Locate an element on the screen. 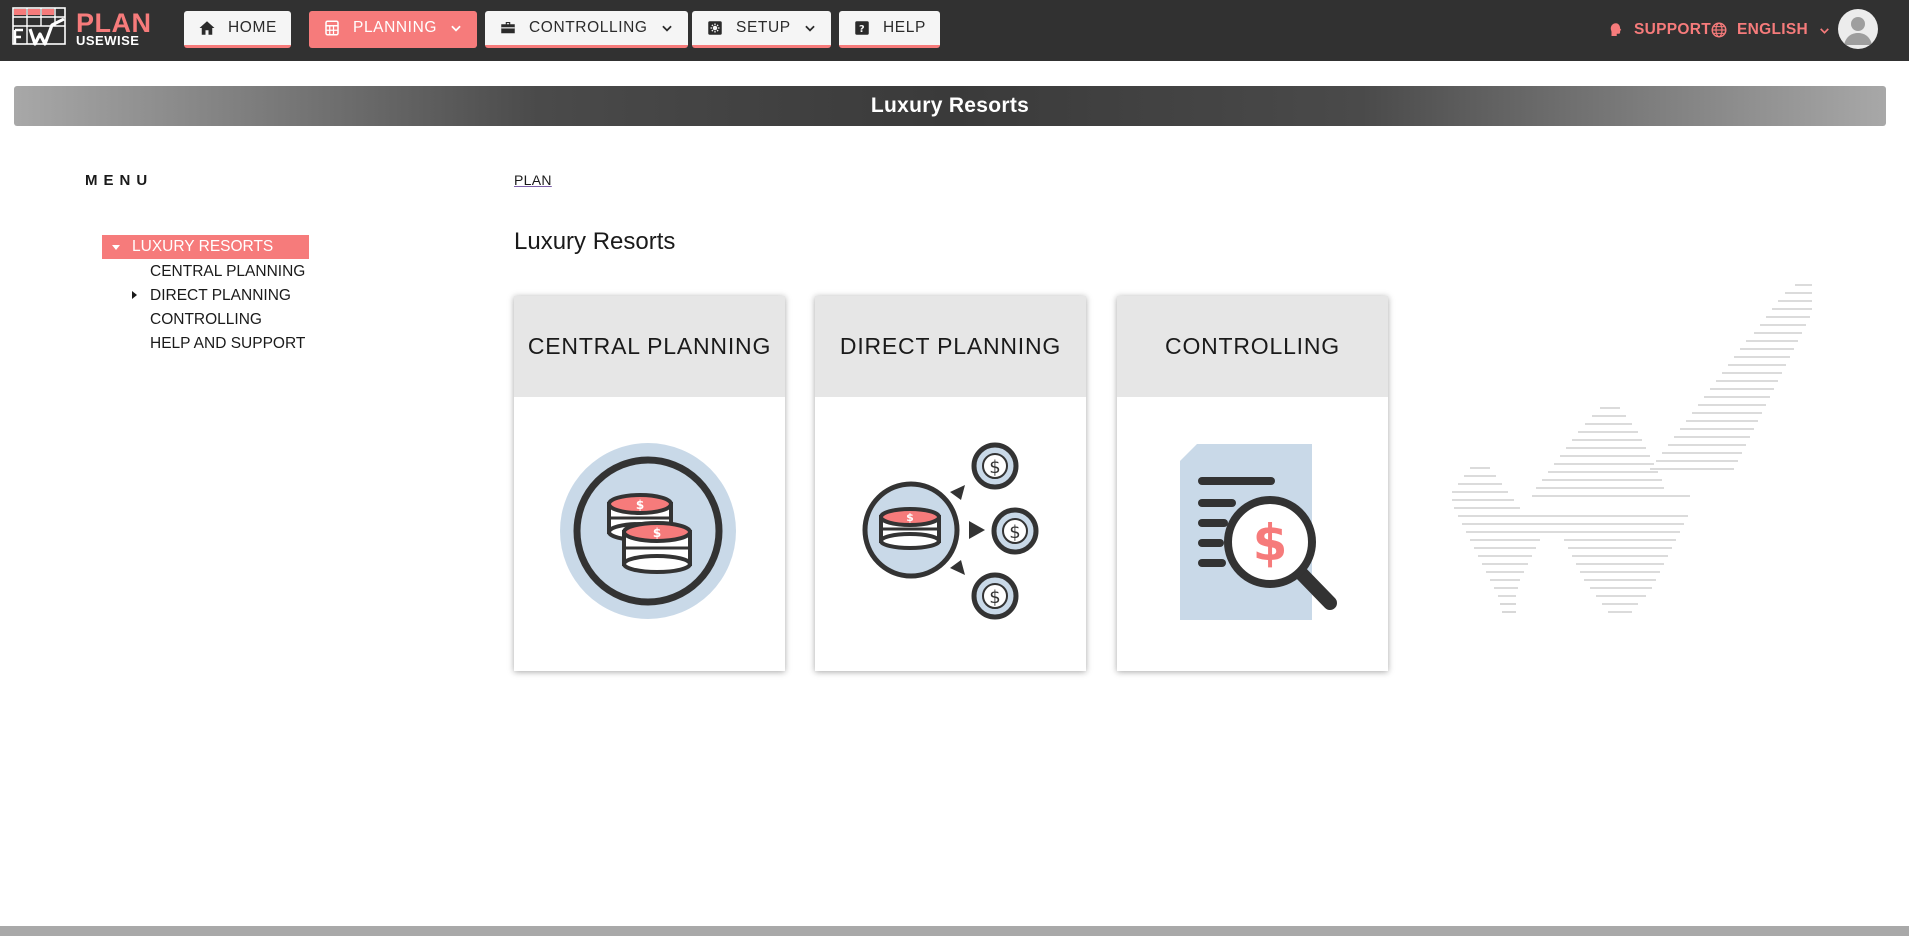 This screenshot has width=1909, height=936. card-body: $ $ is located at coordinates (649, 534).